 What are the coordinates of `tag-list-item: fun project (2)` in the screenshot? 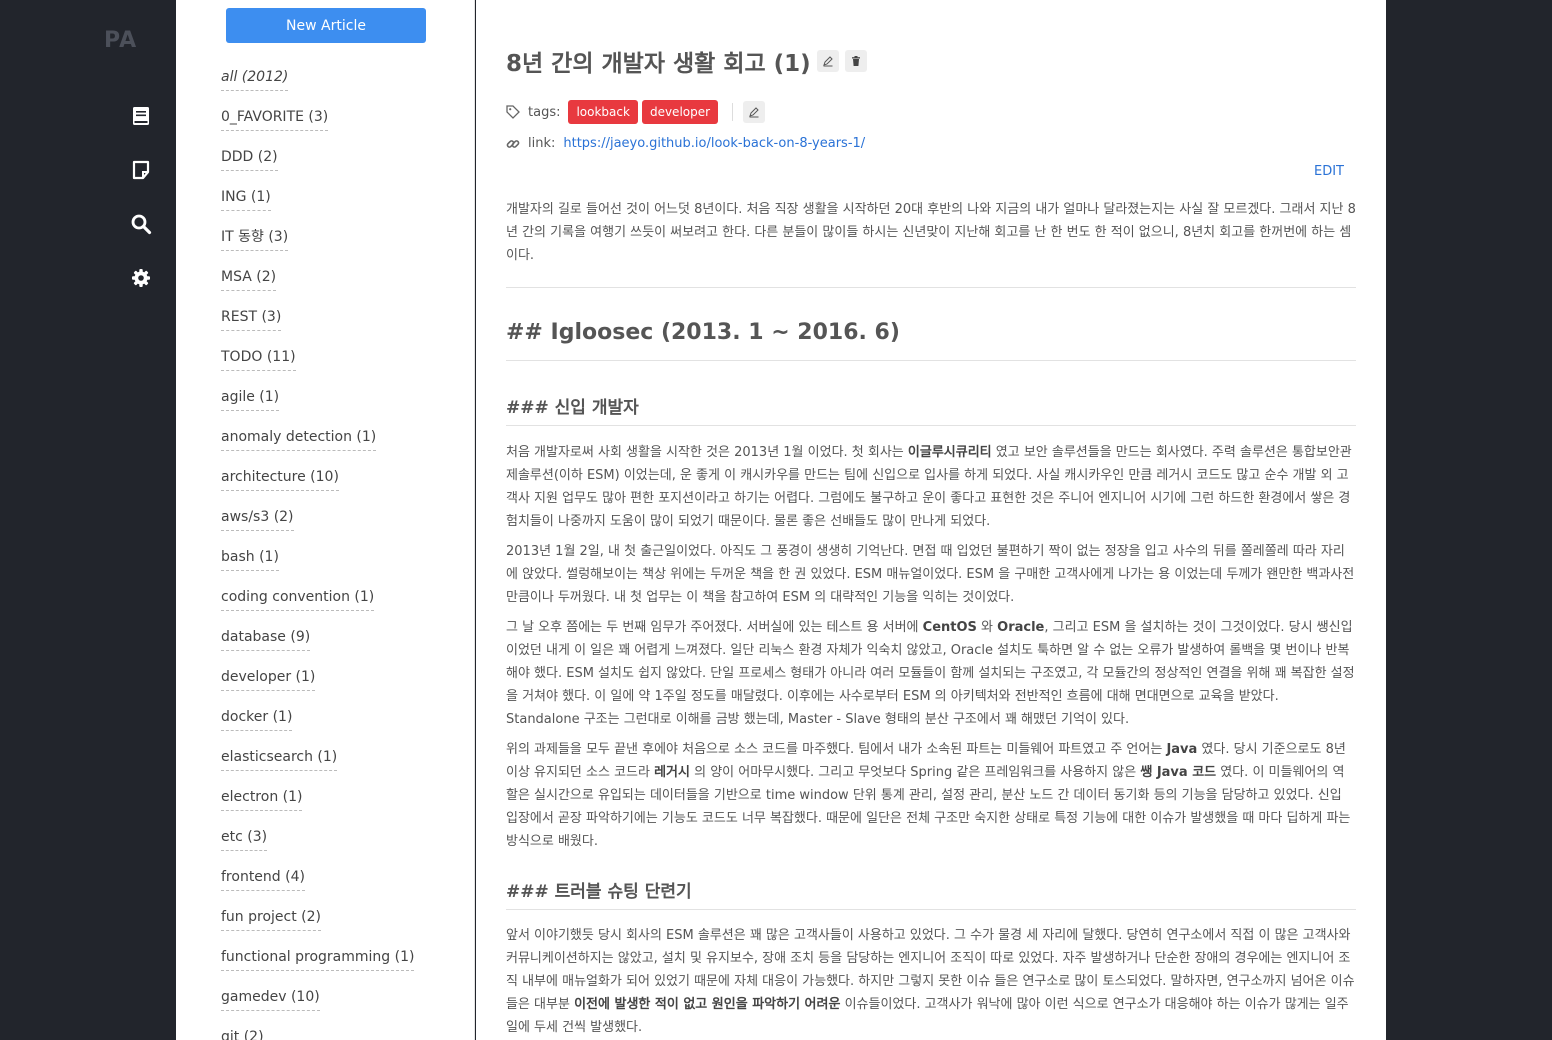 It's located at (317, 926).